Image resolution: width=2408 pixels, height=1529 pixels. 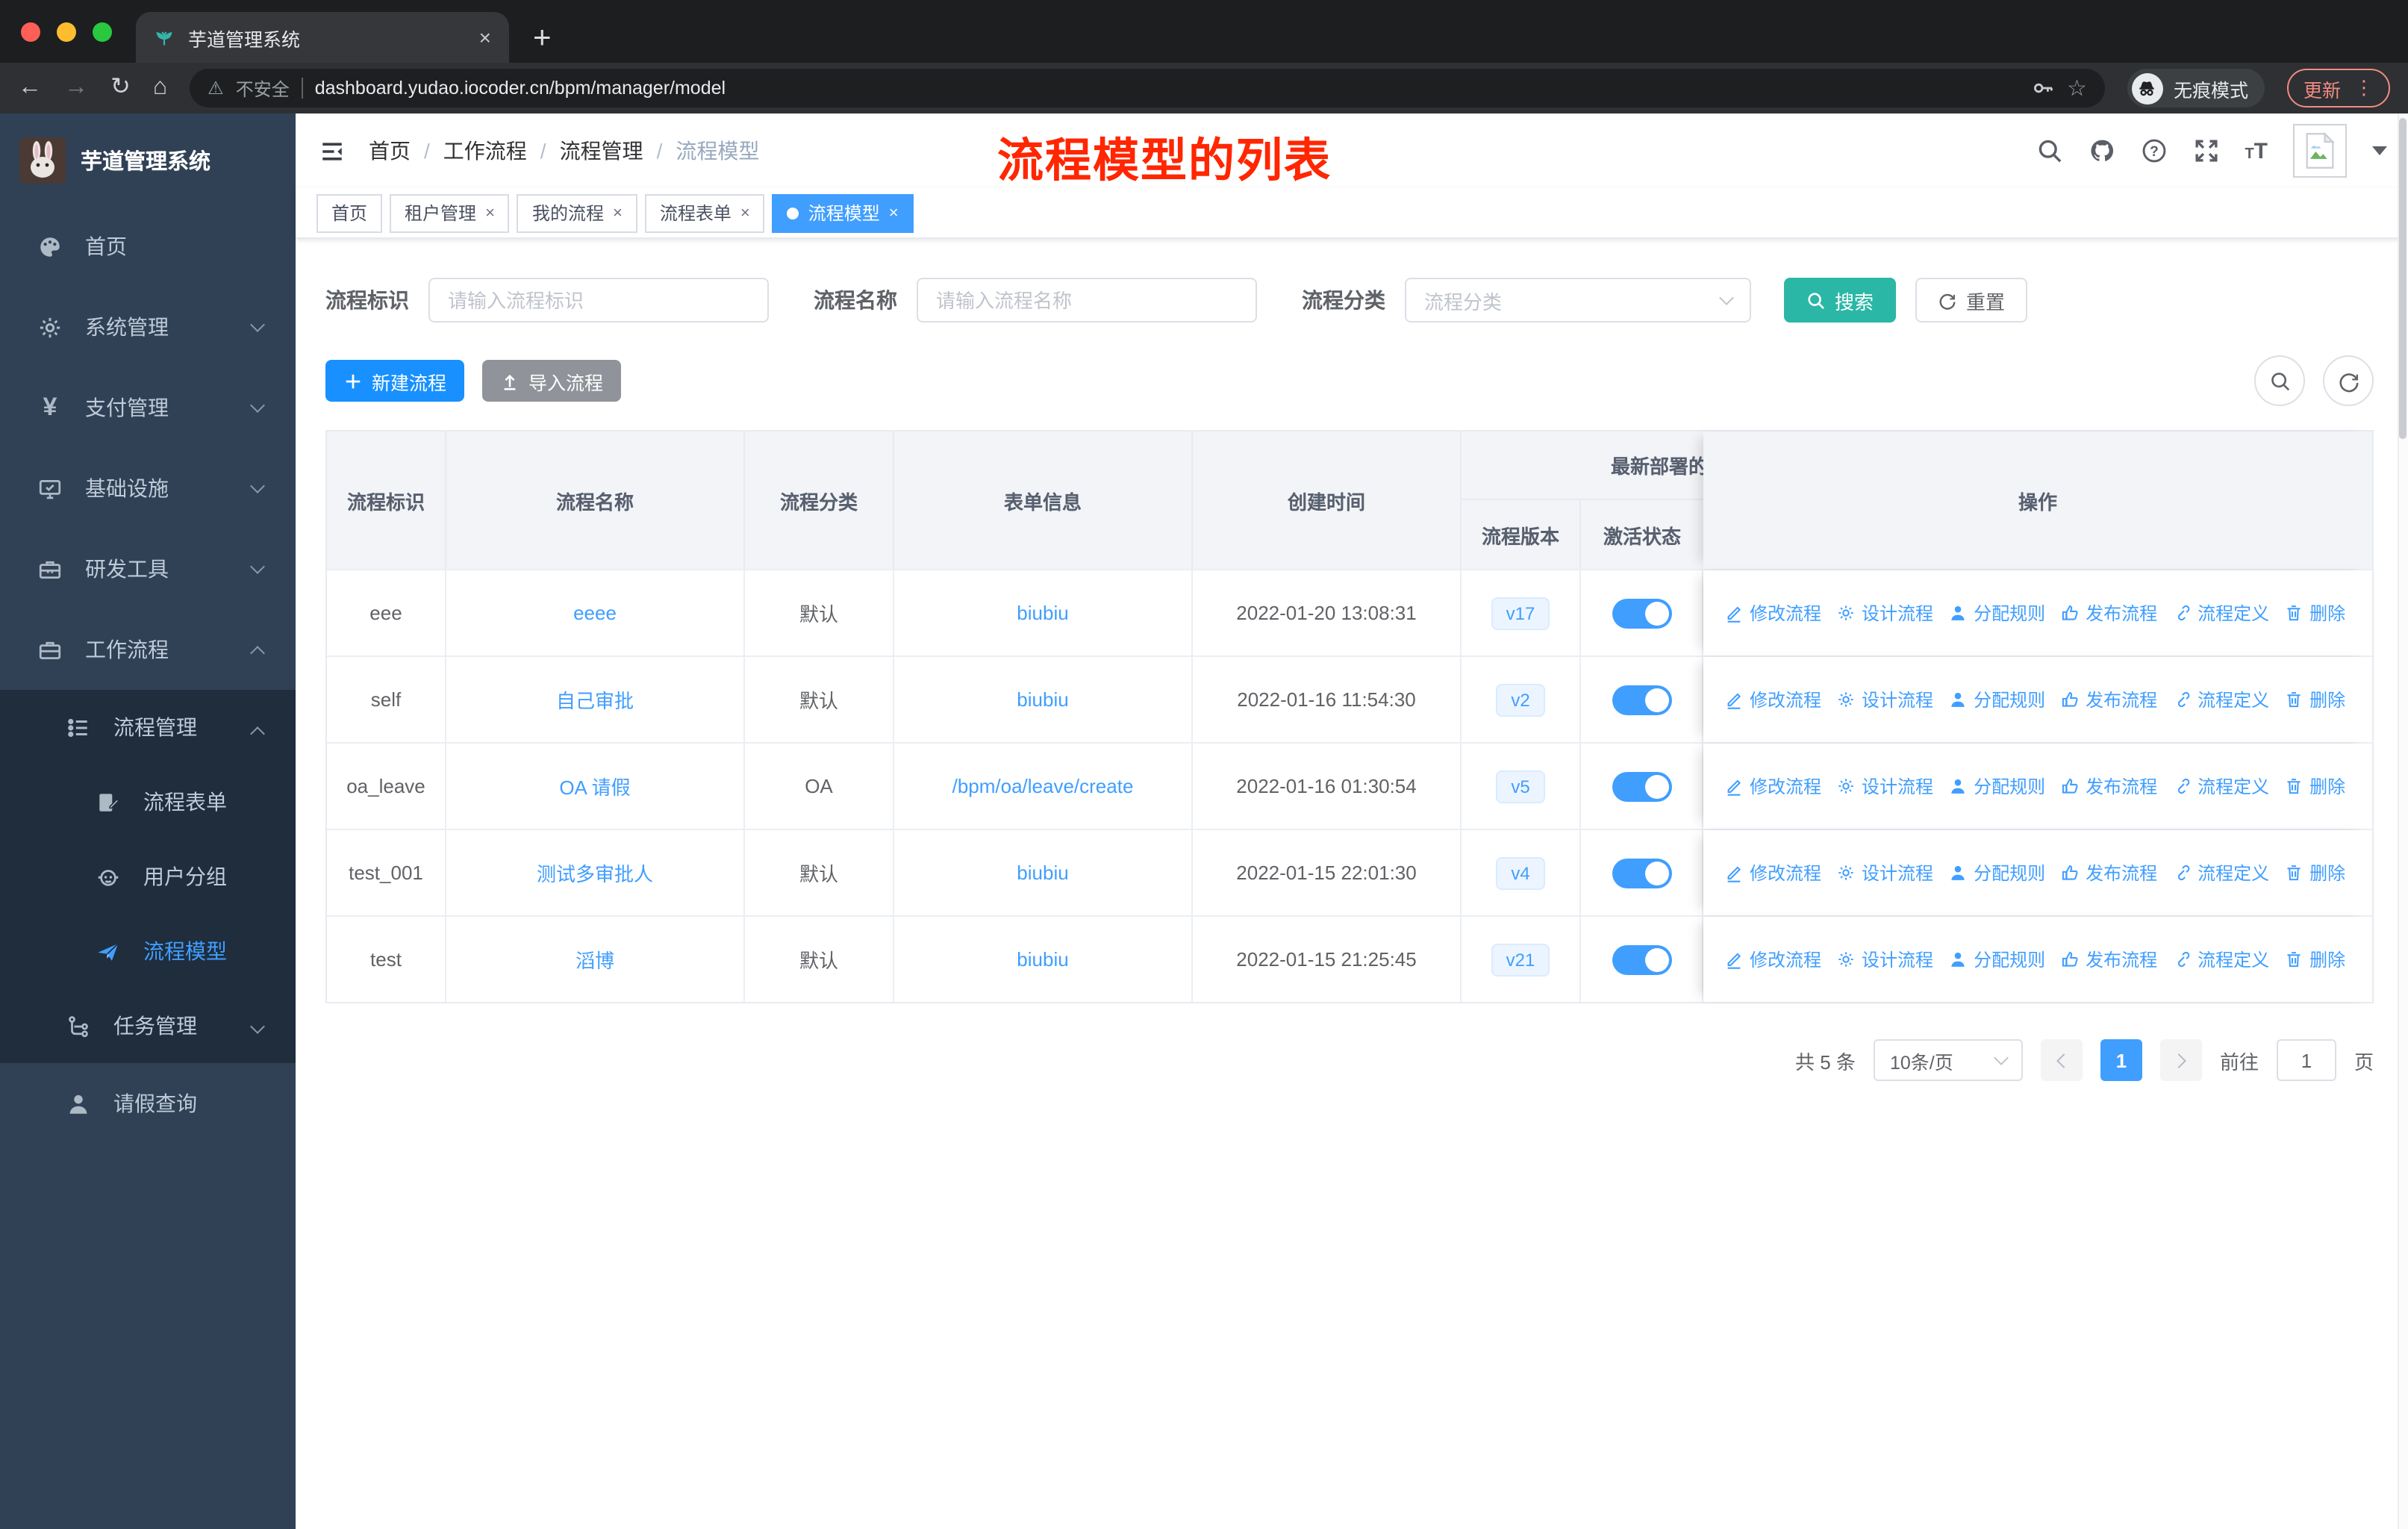 I want to click on tag-process-model: 流程模型 ×, so click(x=843, y=213).